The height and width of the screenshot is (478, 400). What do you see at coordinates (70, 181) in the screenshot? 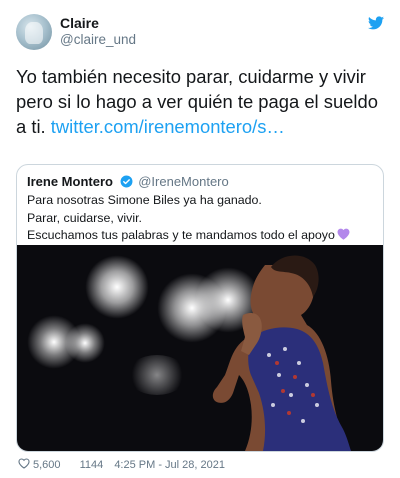
I see `quoted-author-name: Irene Montero` at bounding box center [70, 181].